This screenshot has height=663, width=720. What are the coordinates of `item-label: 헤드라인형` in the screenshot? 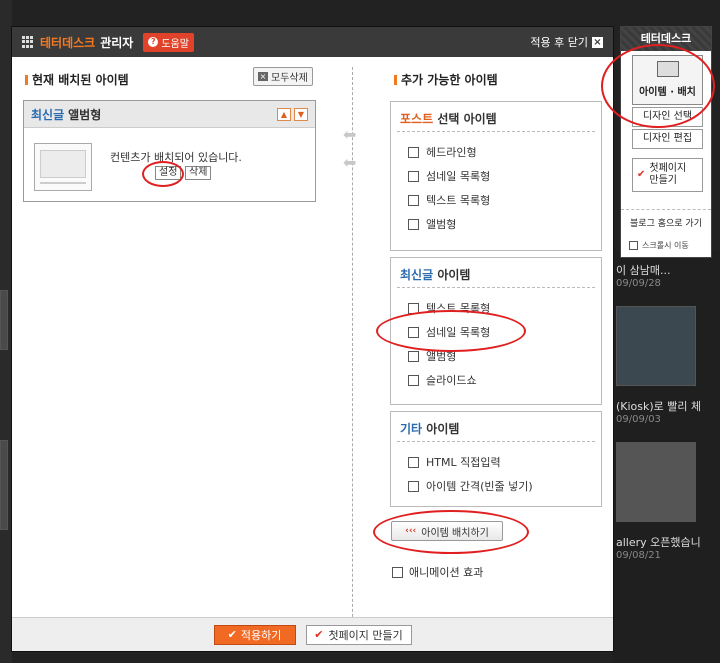 It's located at (451, 152).